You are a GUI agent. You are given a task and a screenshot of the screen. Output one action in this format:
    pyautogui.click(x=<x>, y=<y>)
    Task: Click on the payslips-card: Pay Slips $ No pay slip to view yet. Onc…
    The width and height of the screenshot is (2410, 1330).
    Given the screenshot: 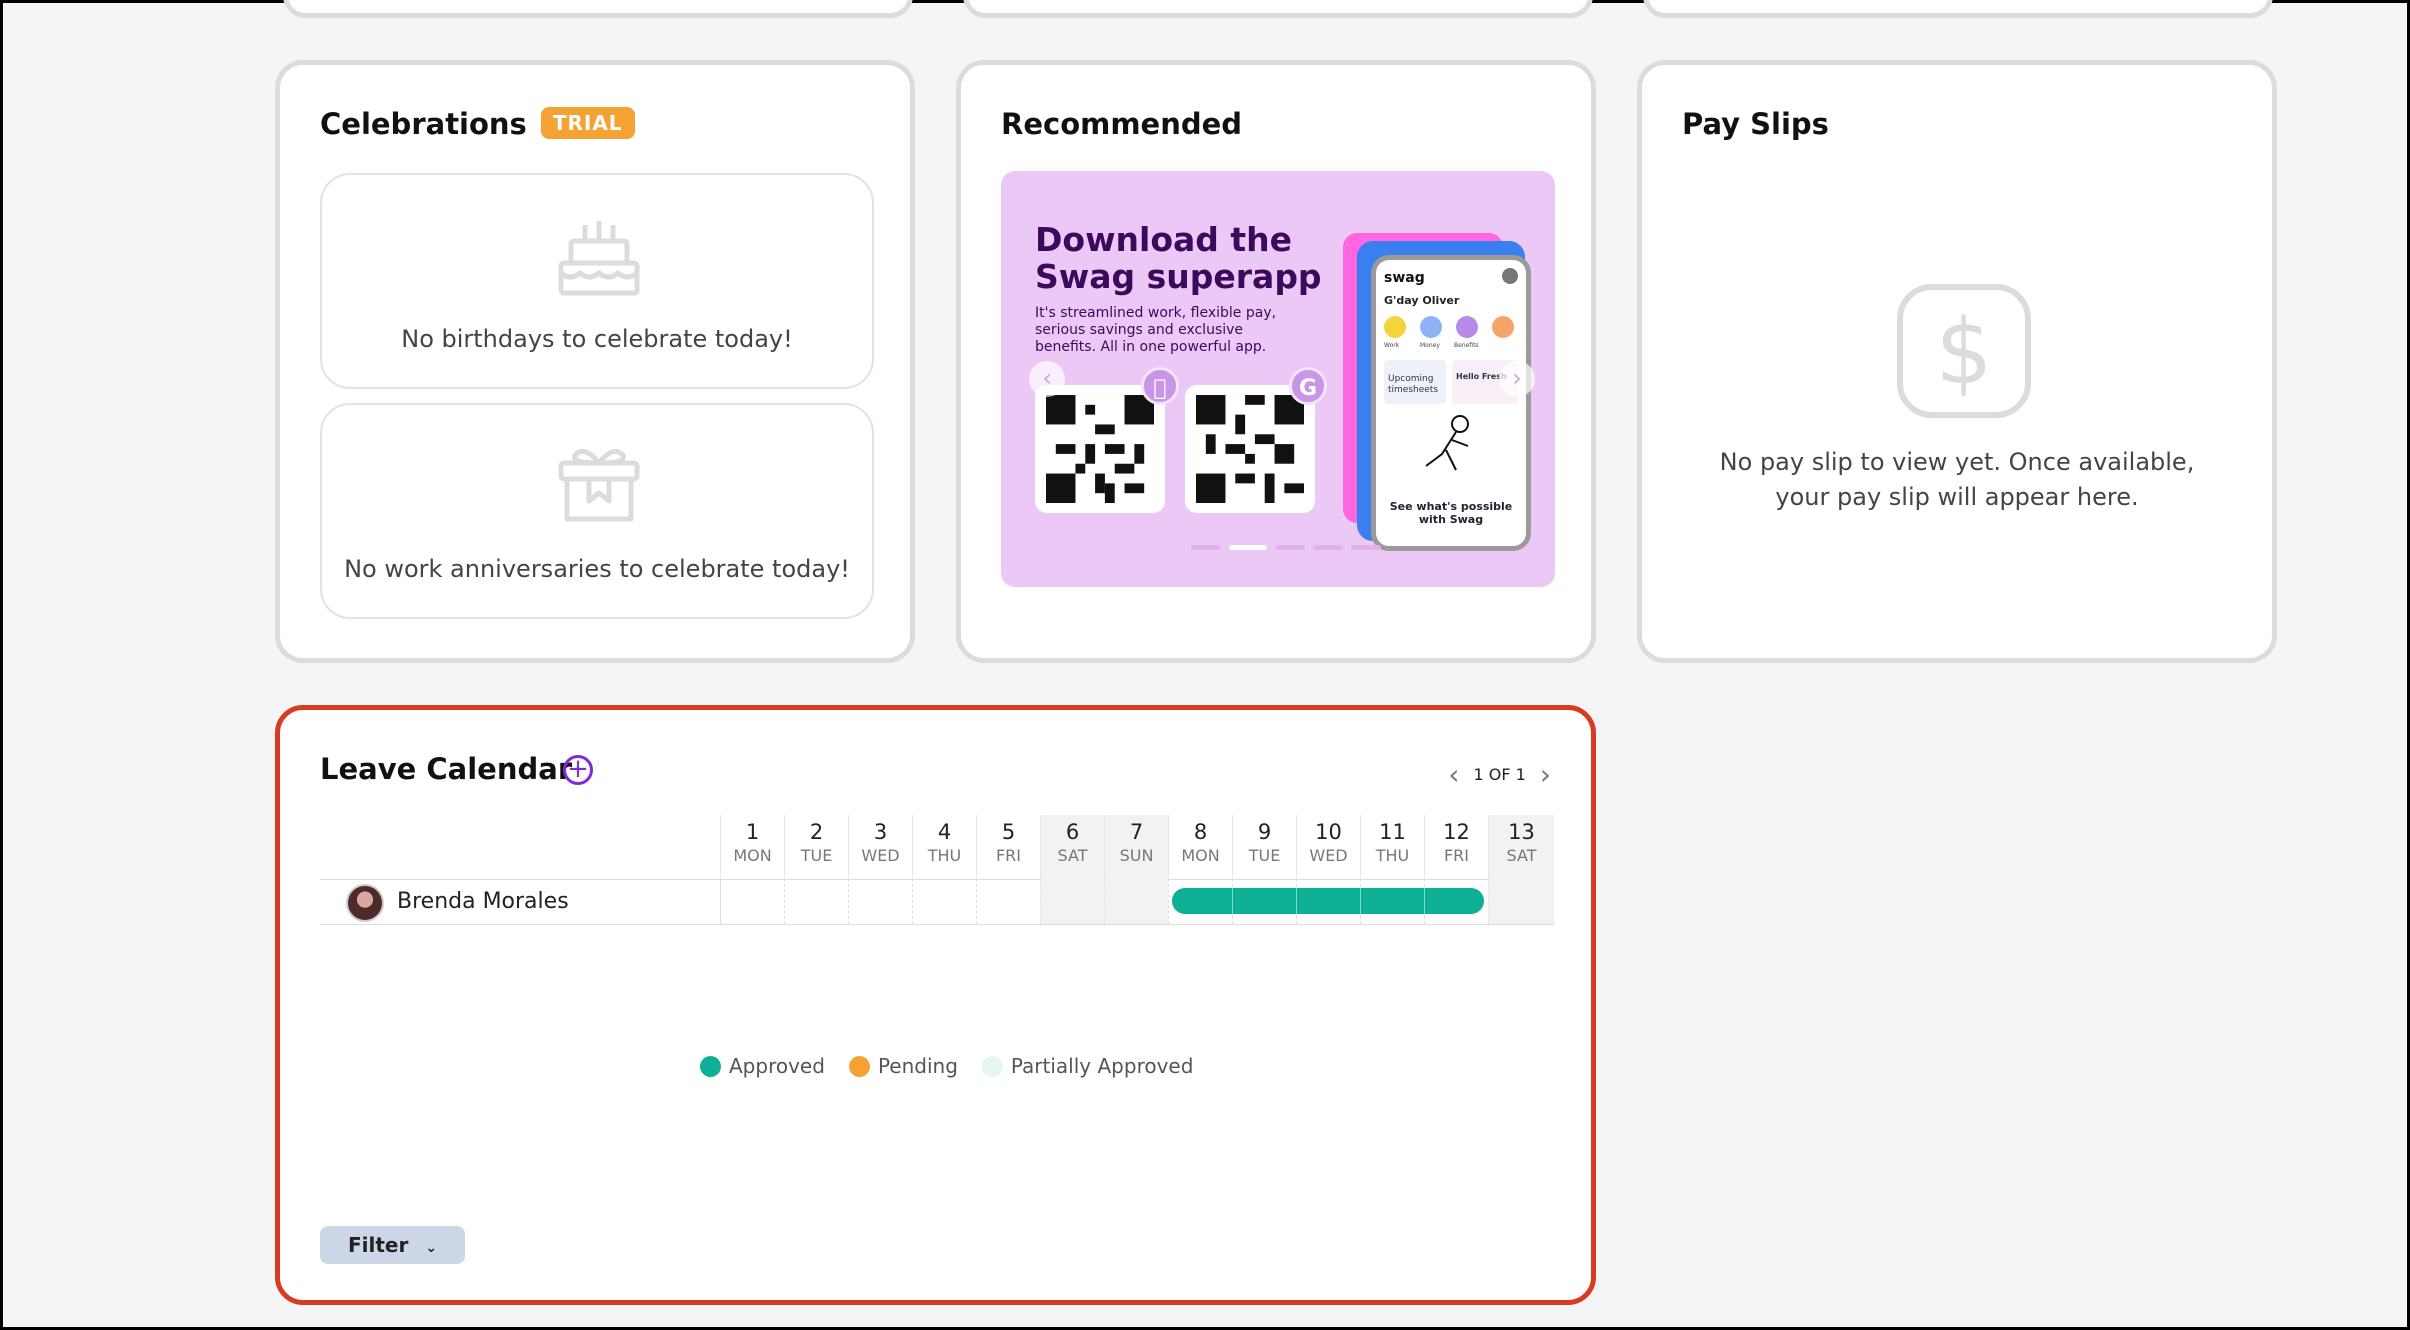 What is the action you would take?
    pyautogui.click(x=1957, y=361)
    